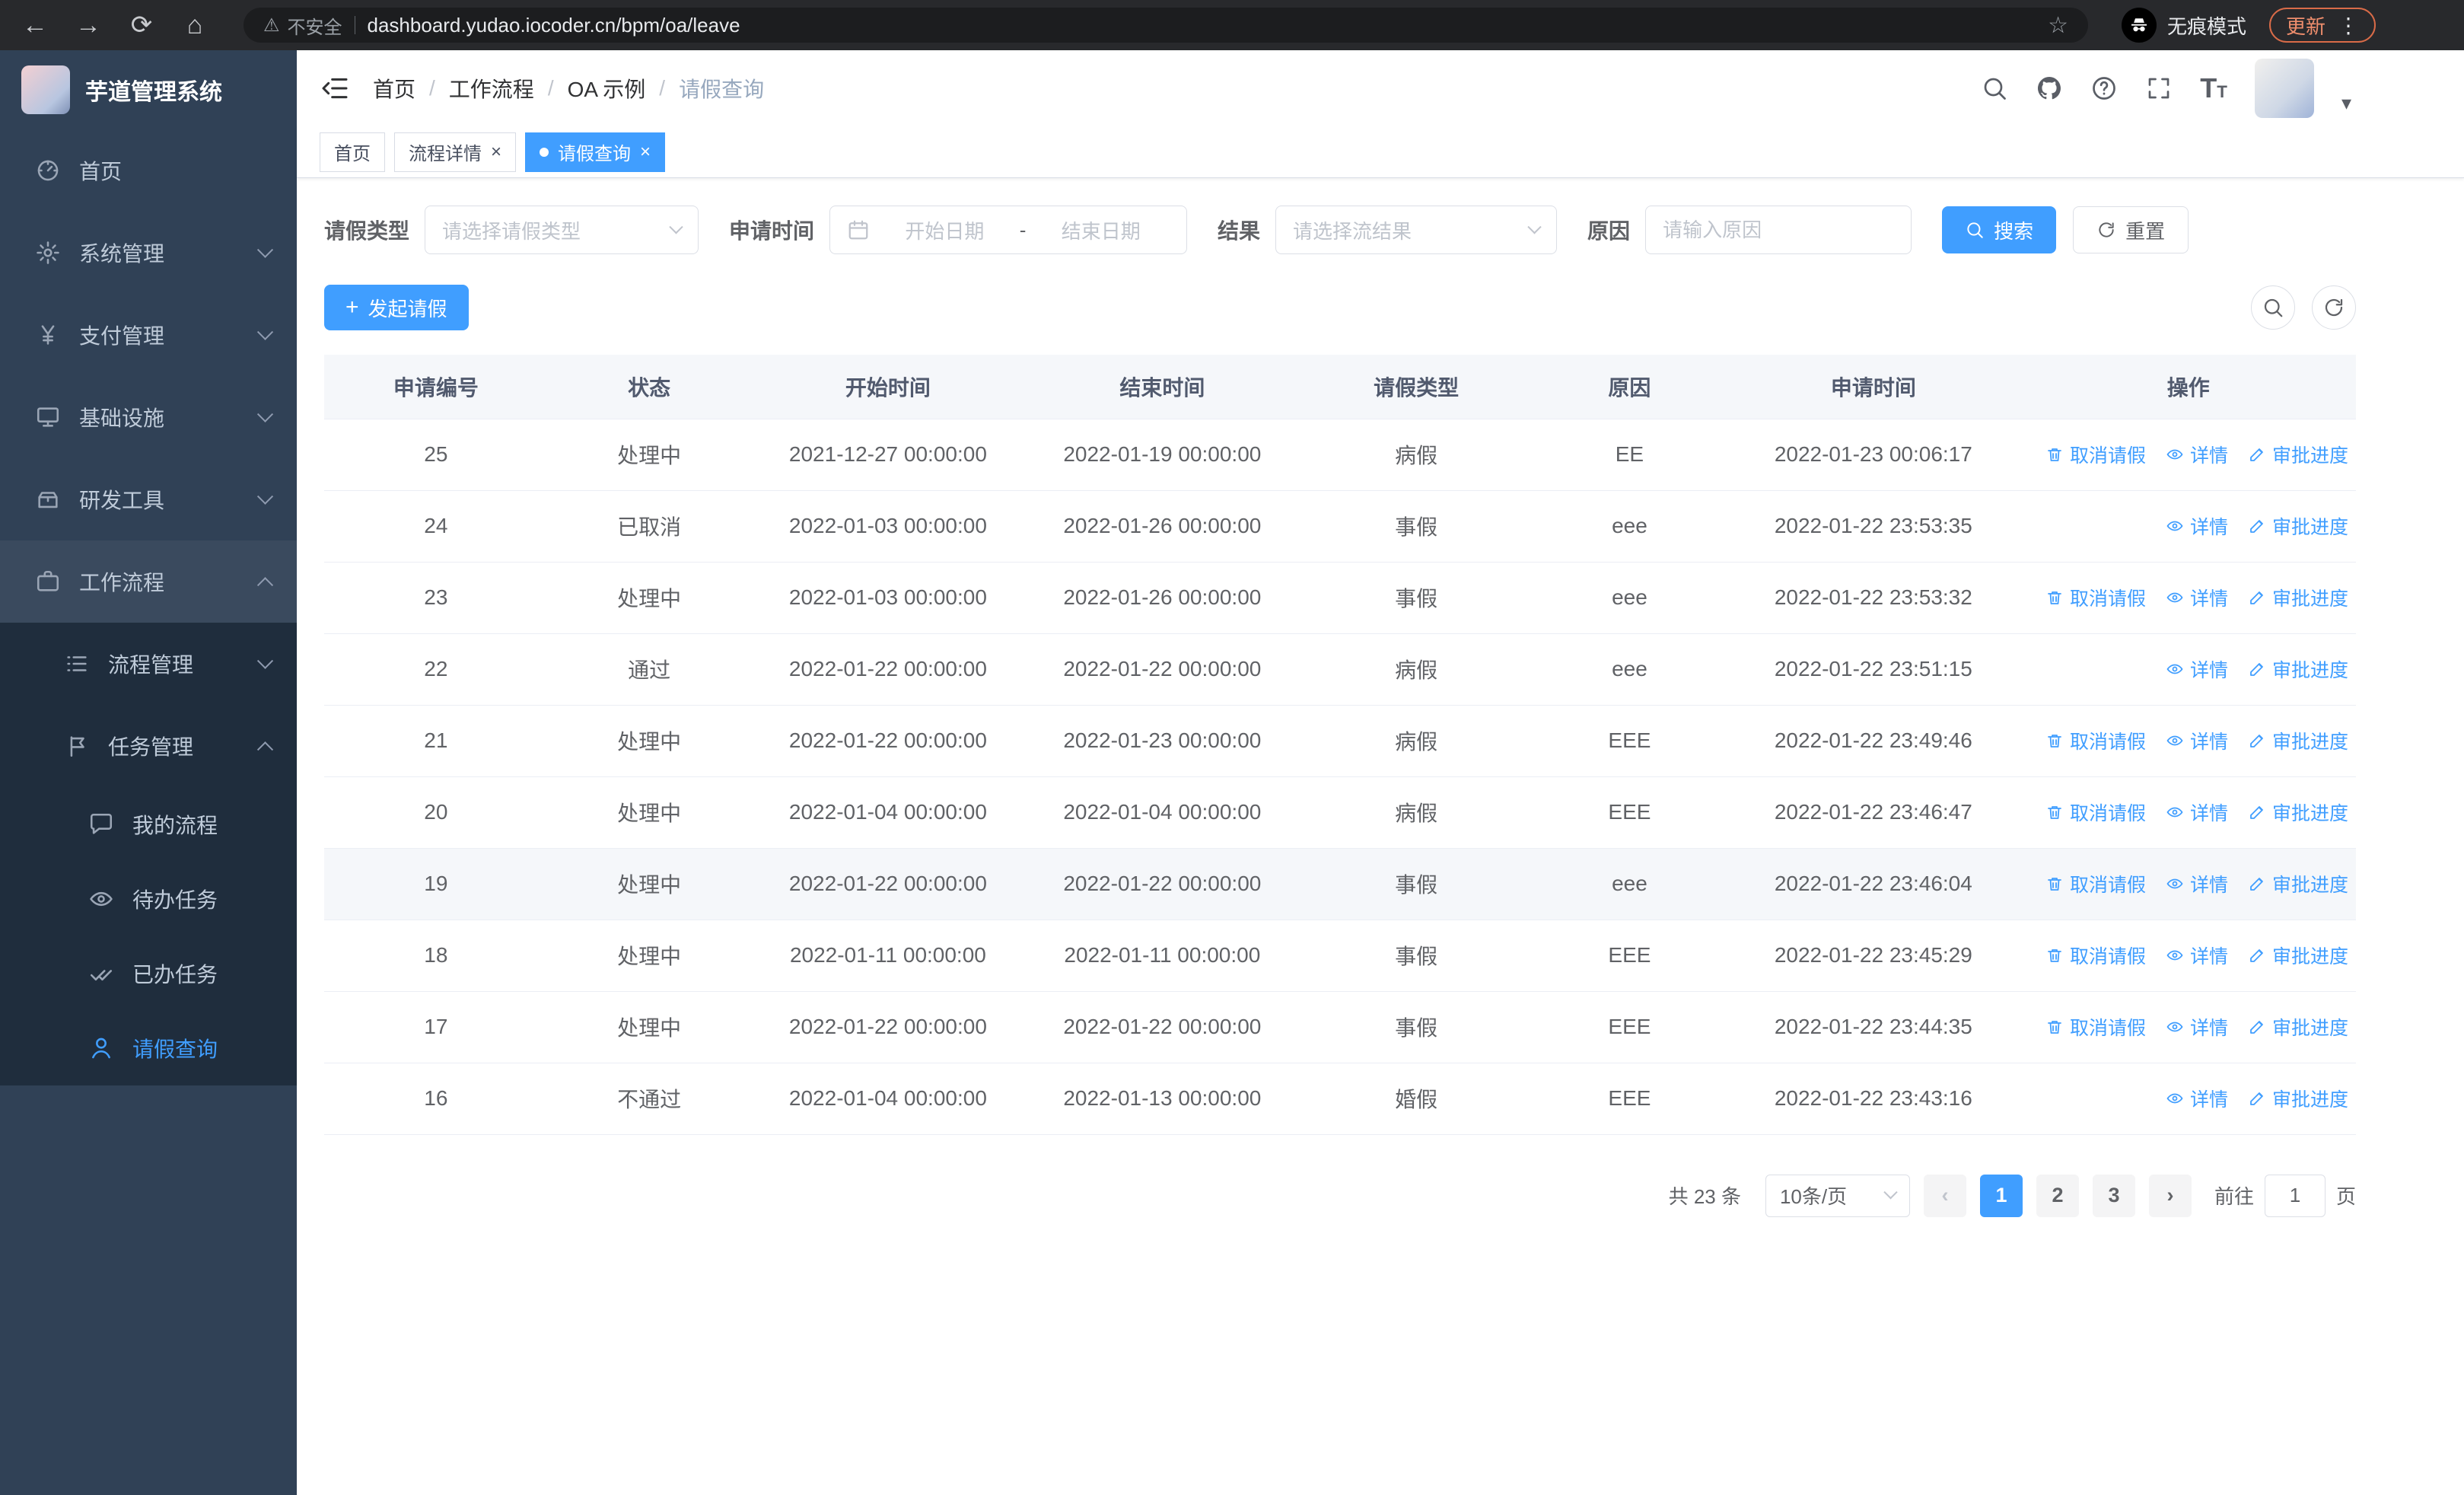 This screenshot has height=1495, width=2464. I want to click on cell-id: 20, so click(436, 813).